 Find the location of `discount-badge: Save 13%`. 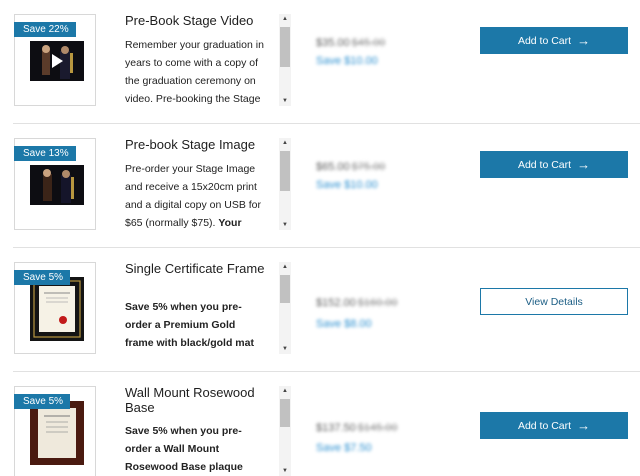

discount-badge: Save 13% is located at coordinates (45, 153).